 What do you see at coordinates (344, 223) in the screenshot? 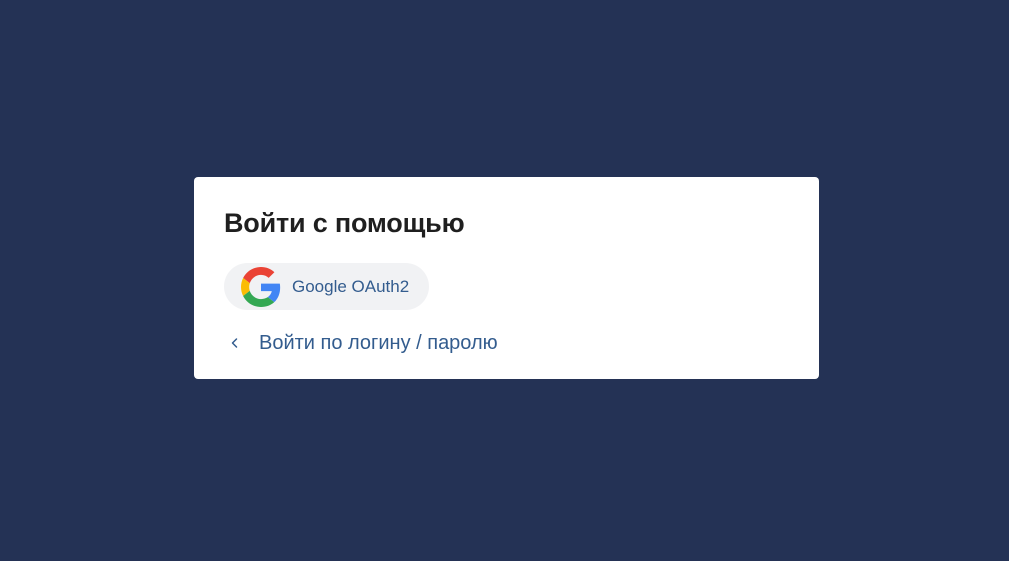
I see `card-title: Войти с помощью` at bounding box center [344, 223].